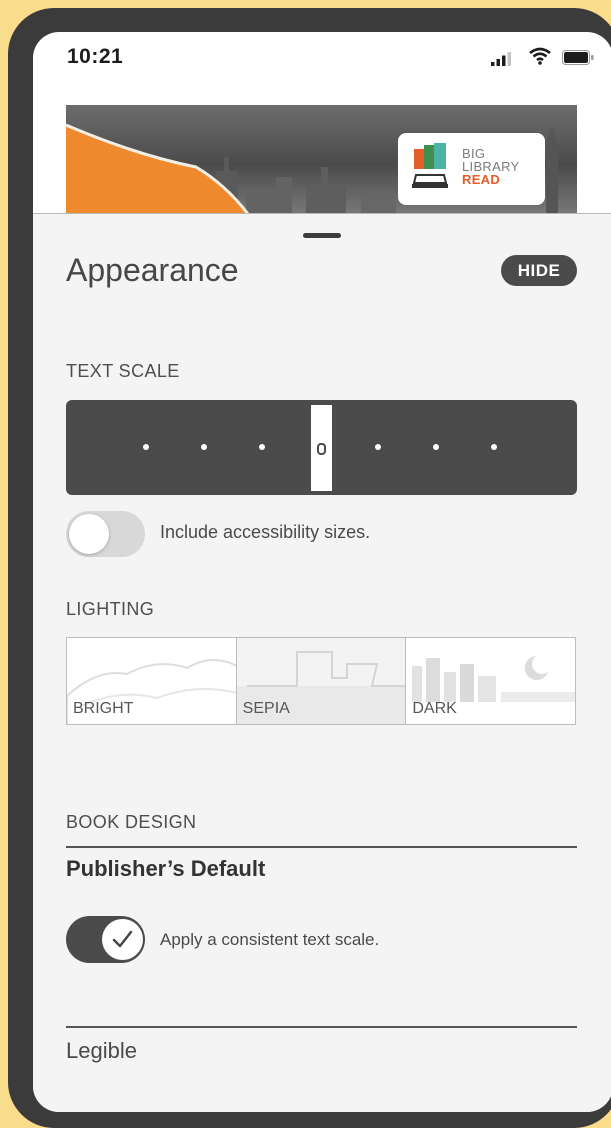 Image resolution: width=611 pixels, height=1128 pixels. What do you see at coordinates (430, 165) in the screenshot?
I see `book-stack-icon` at bounding box center [430, 165].